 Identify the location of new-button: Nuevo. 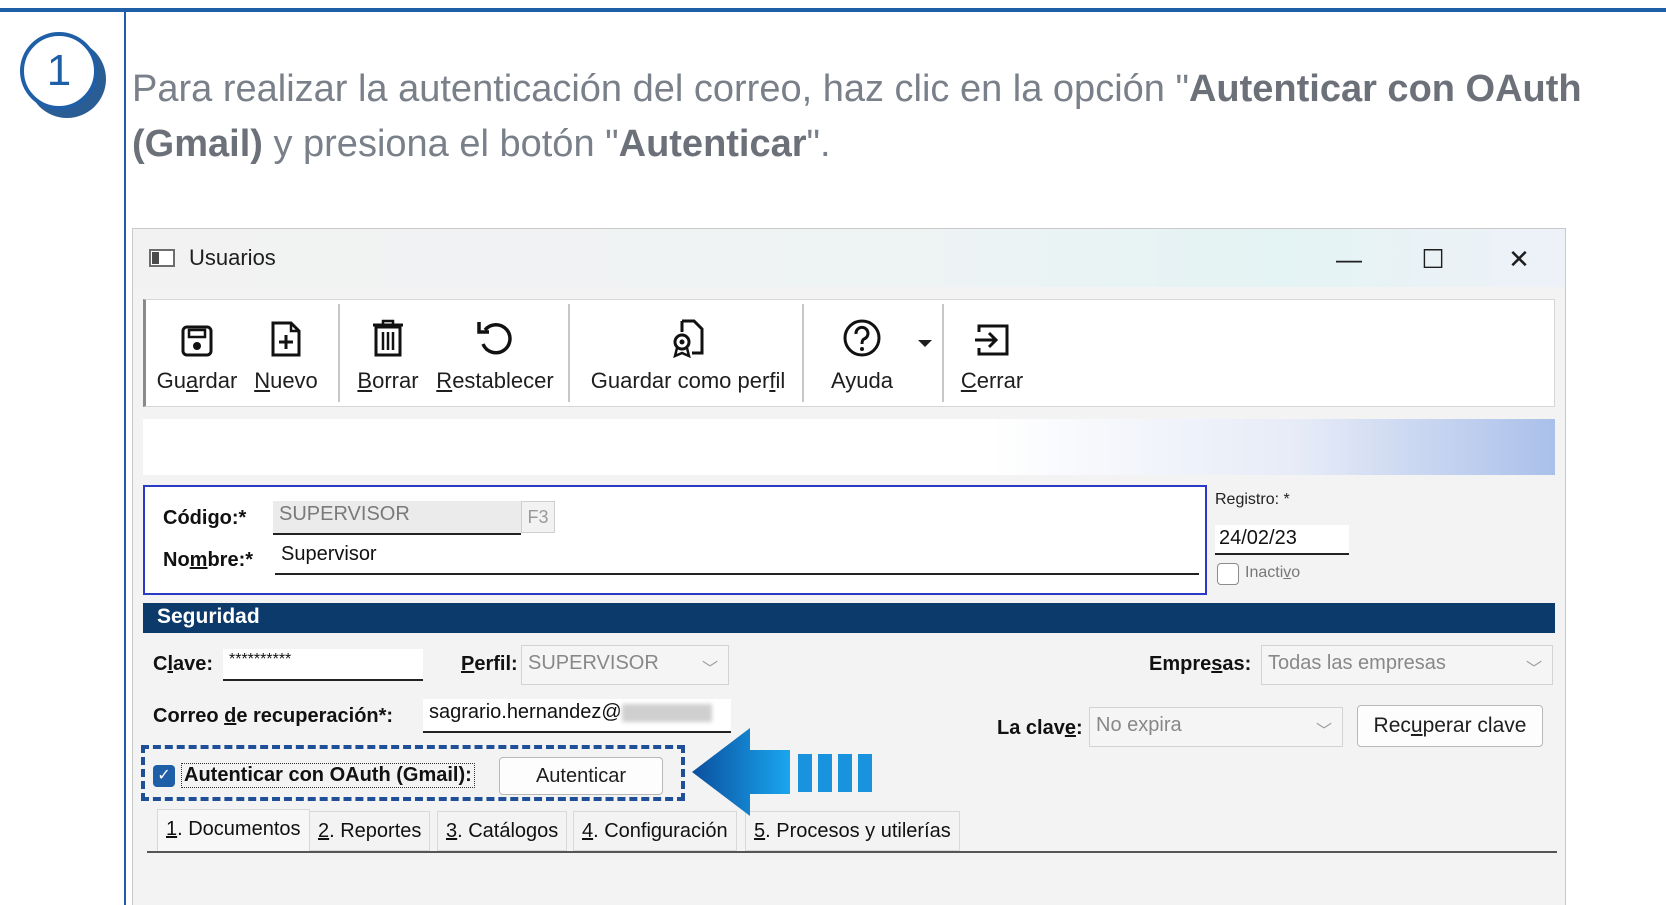
(286, 354).